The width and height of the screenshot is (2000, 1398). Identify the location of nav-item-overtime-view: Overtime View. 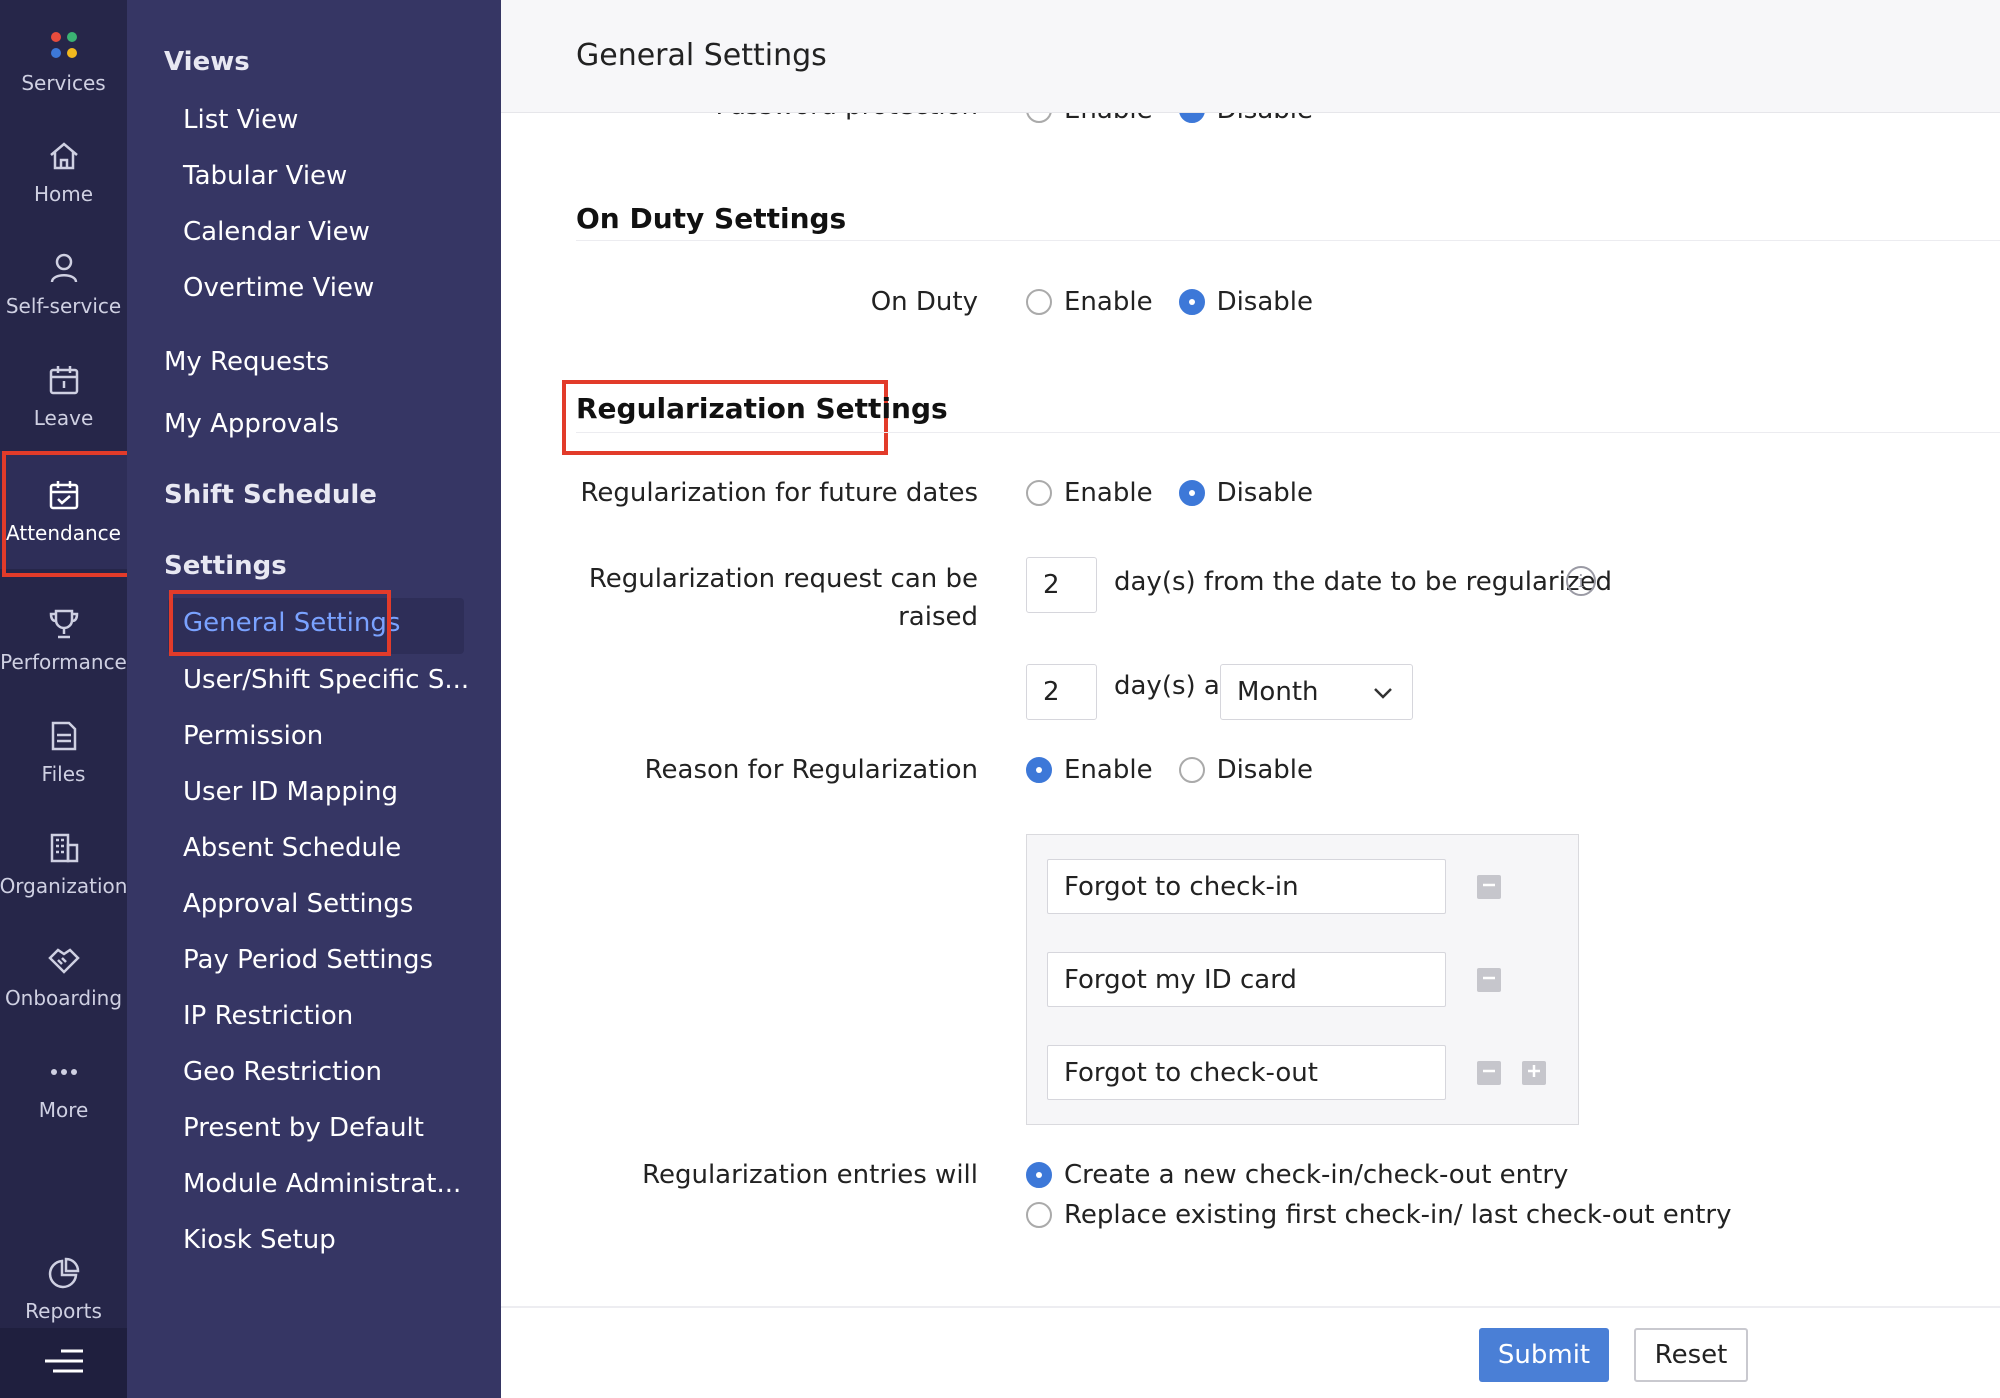
(278, 288).